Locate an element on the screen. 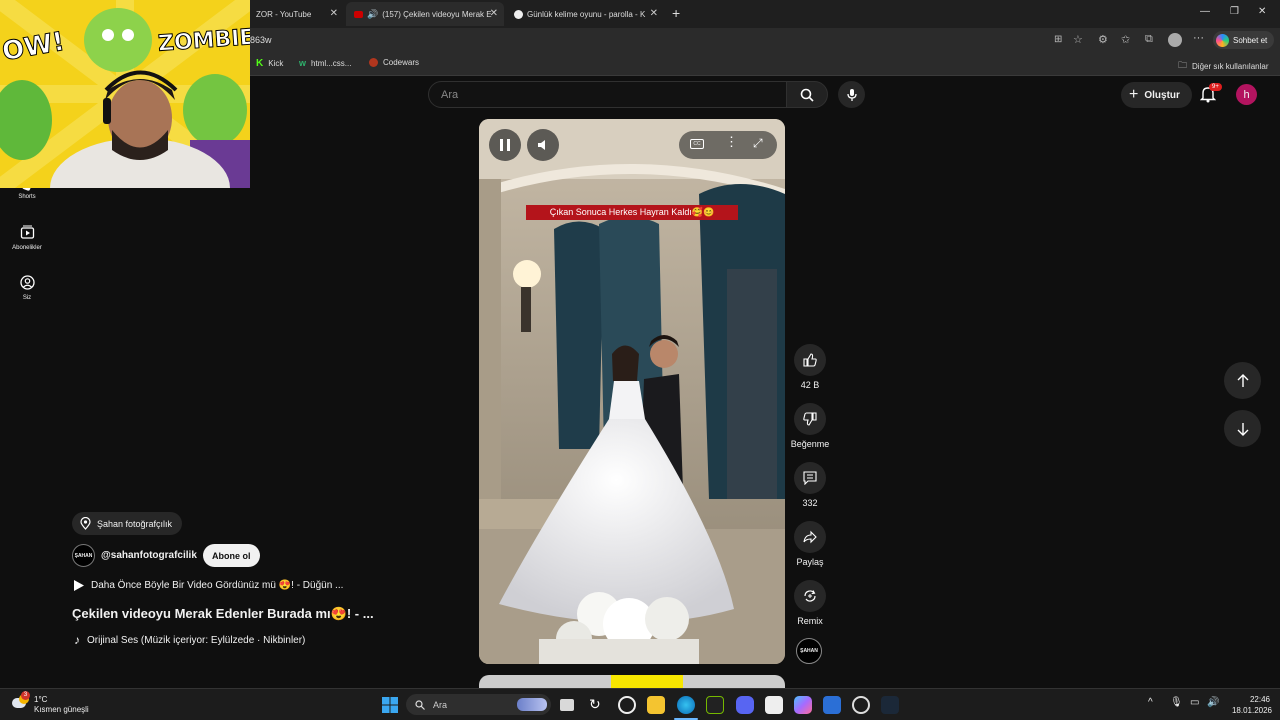 This screenshot has width=1280, height=720. share-label: Paylaş is located at coordinates (810, 562).